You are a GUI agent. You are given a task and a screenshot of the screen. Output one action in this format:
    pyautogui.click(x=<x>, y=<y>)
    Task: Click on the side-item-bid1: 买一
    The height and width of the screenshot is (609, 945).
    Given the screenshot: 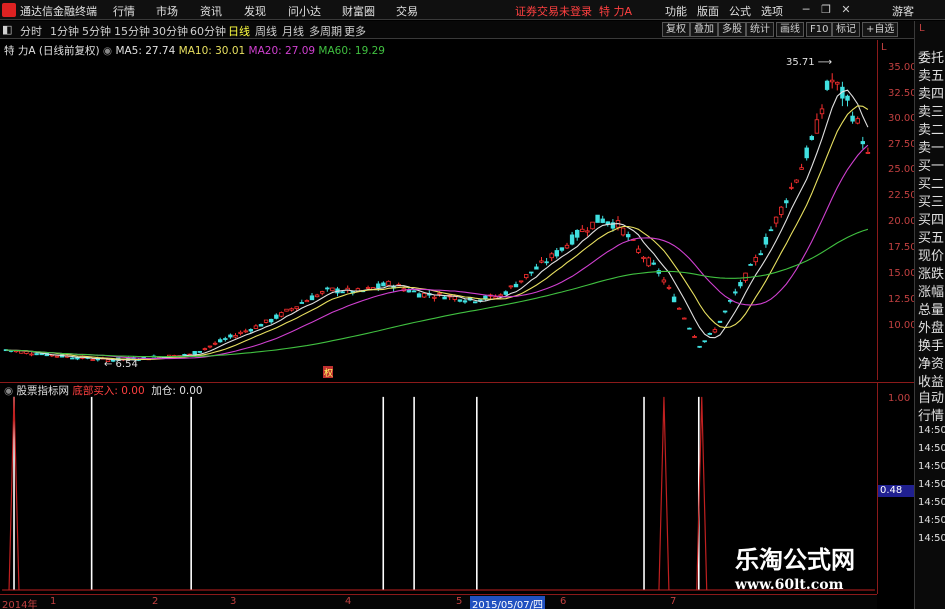 What is the action you would take?
    pyautogui.click(x=931, y=164)
    